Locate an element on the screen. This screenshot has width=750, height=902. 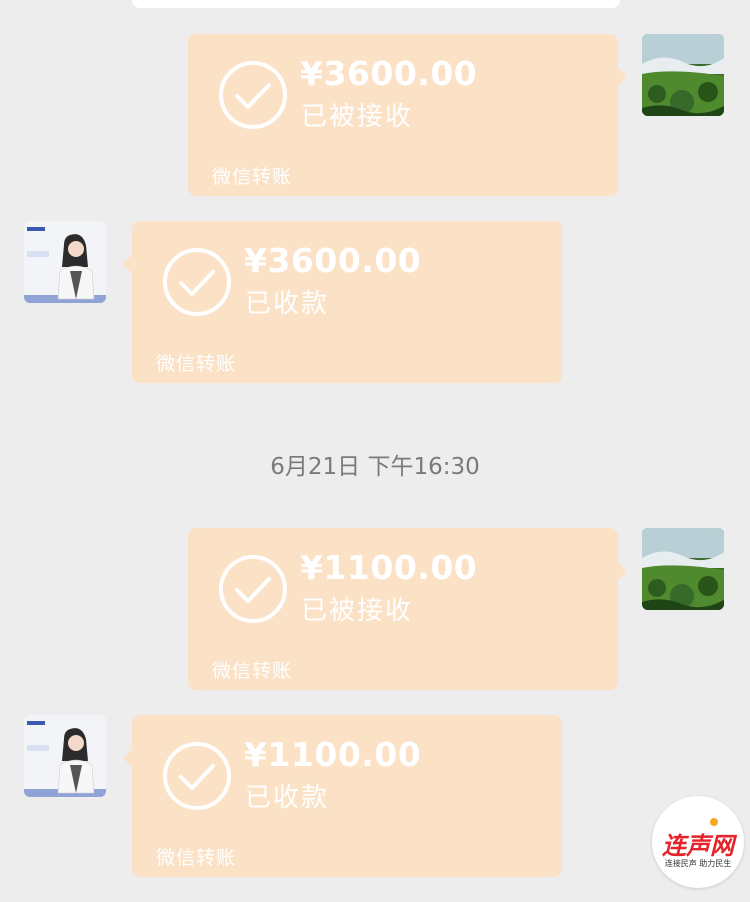
transfer-bubble: ¥3600.00 已被接收 微信转账 is located at coordinates (407, 115).